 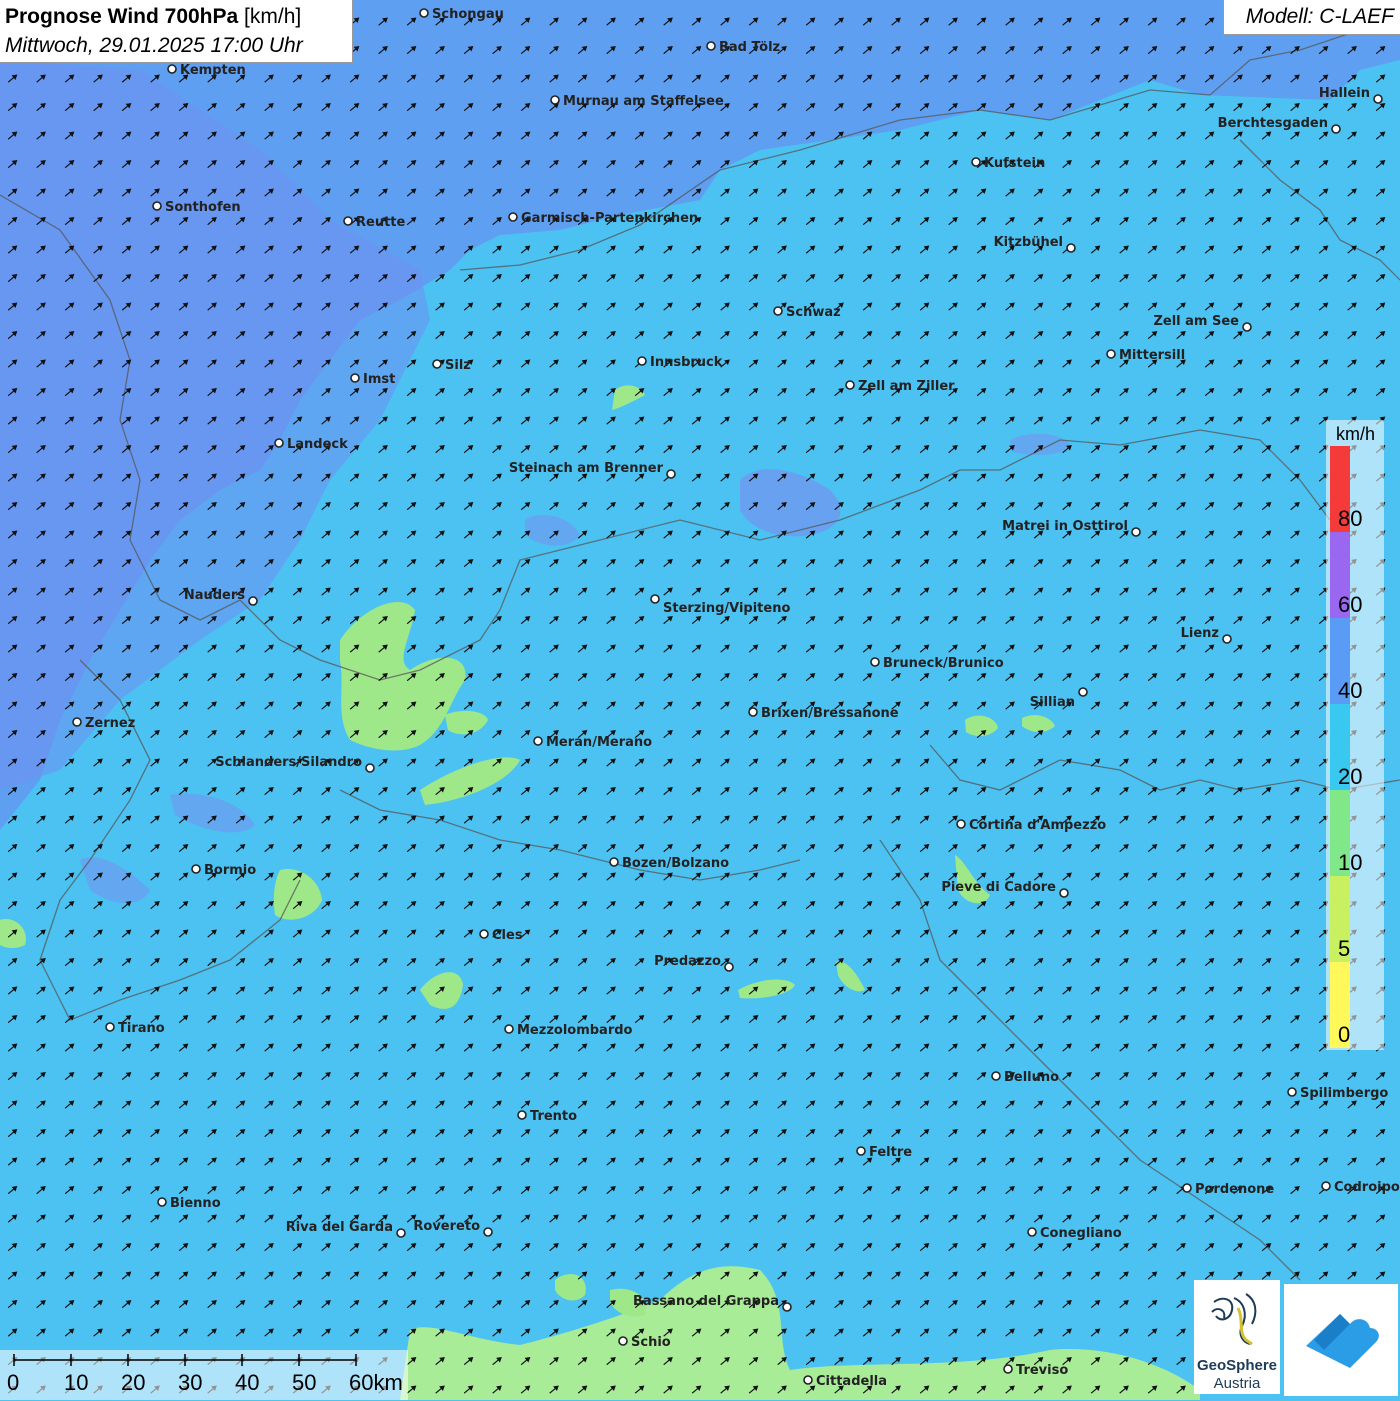 What do you see at coordinates (1355, 735) in the screenshot?
I see `color-legend: km/h 051020406080` at bounding box center [1355, 735].